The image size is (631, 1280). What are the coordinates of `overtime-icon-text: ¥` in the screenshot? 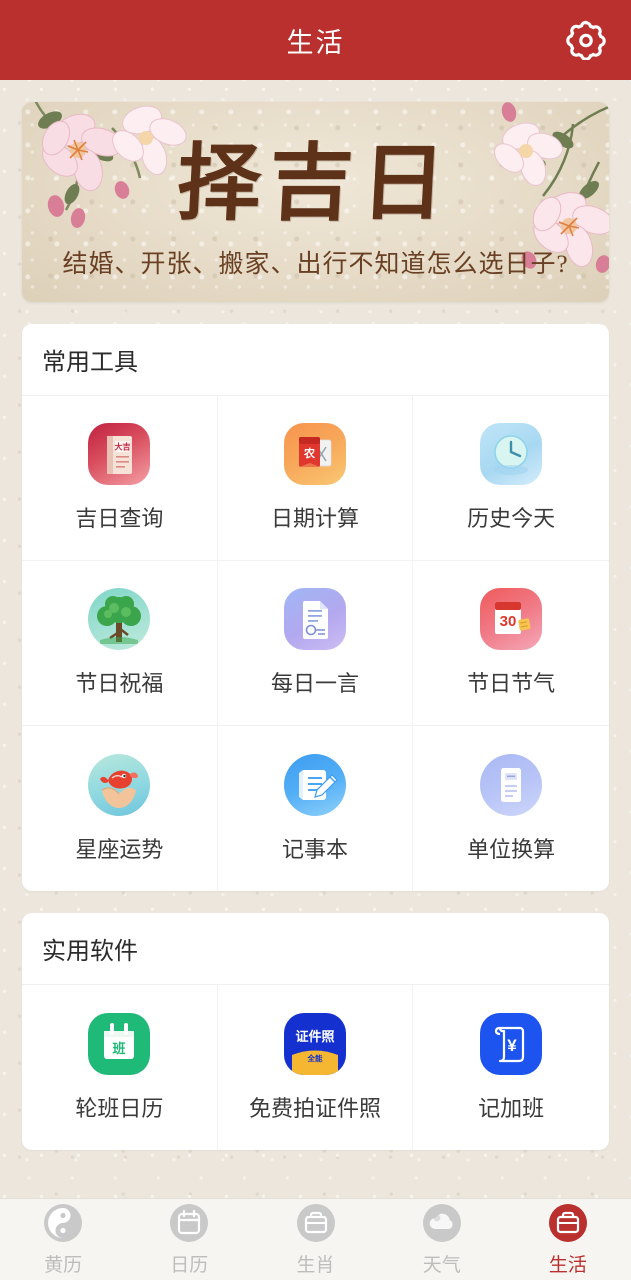 It's located at (512, 1045).